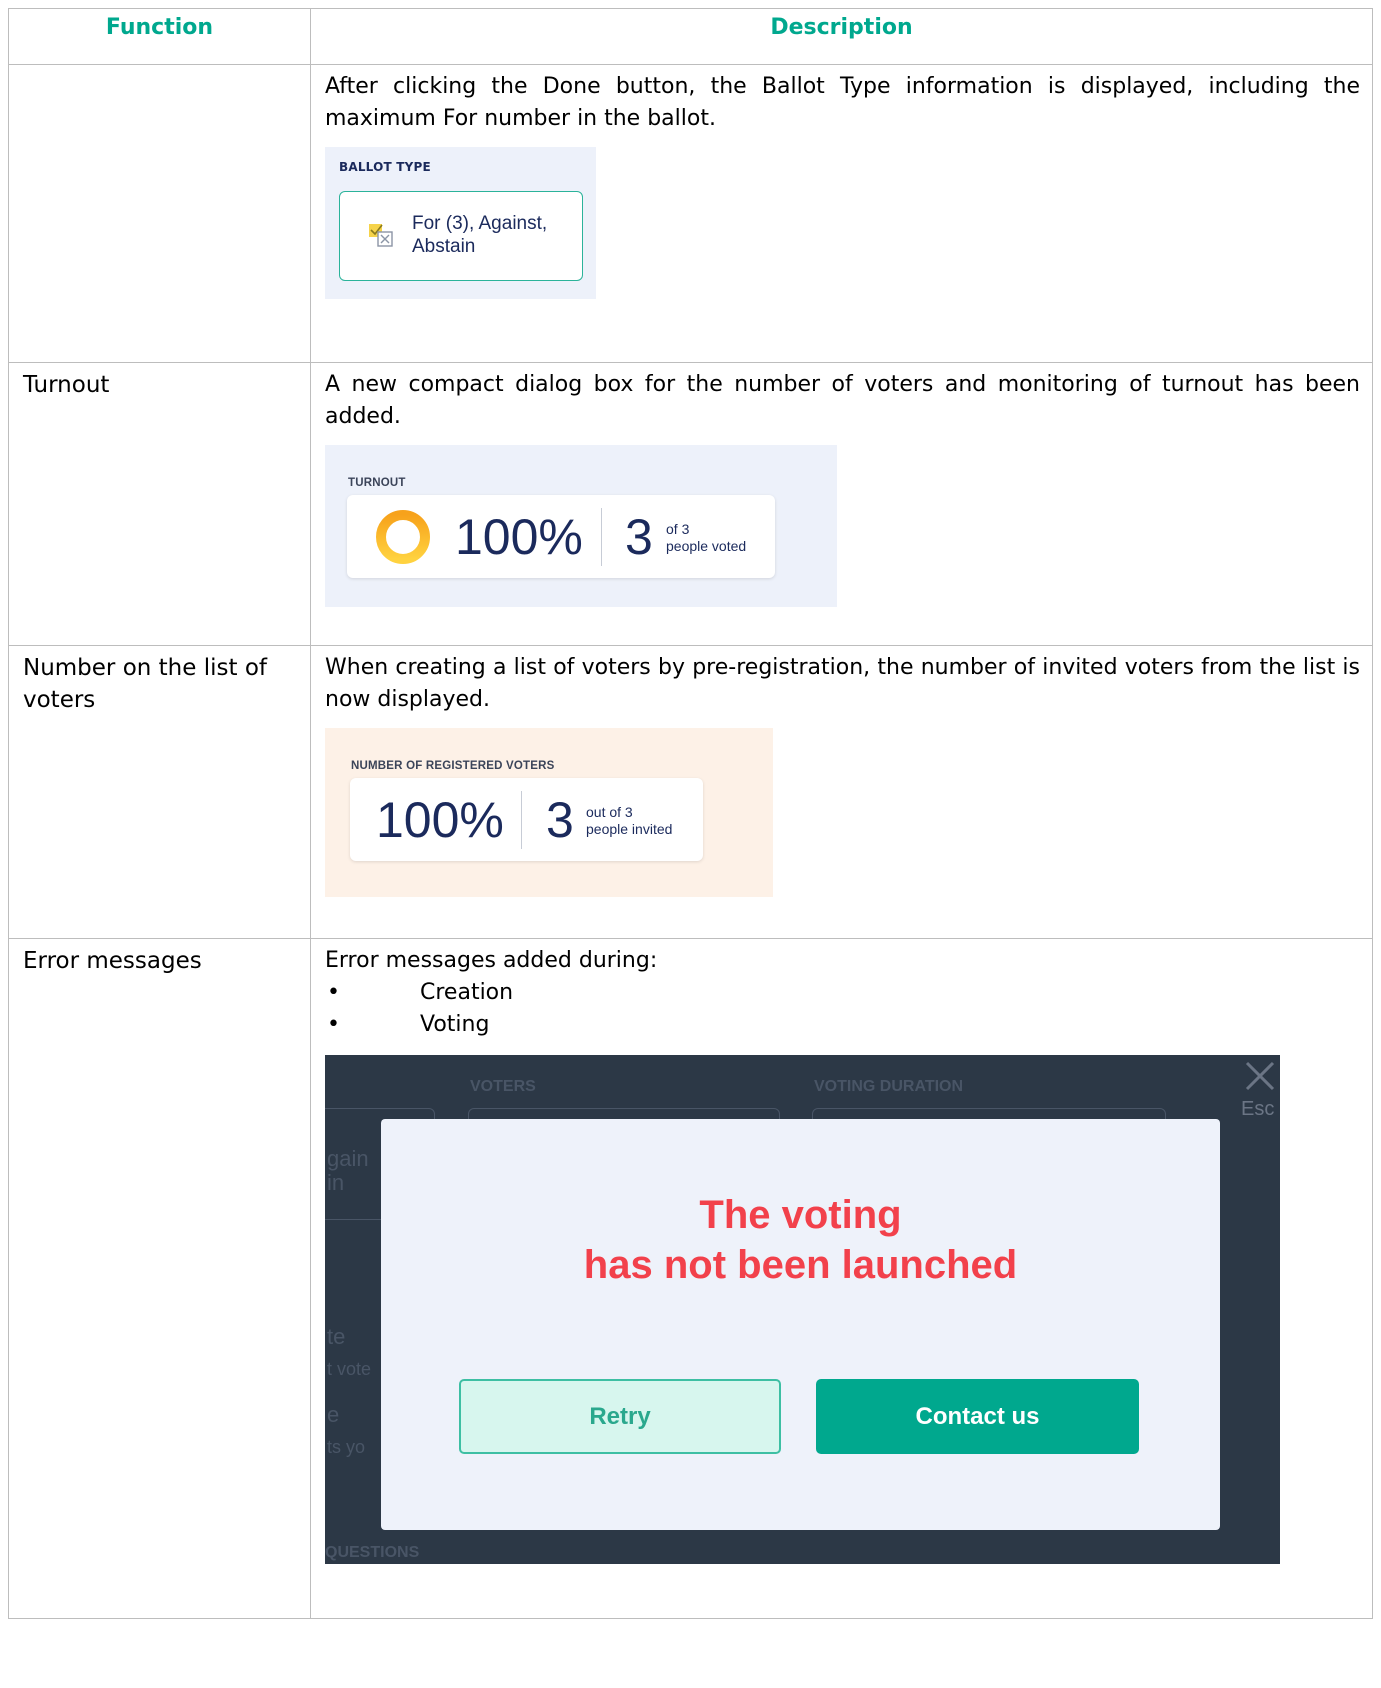 The width and height of the screenshot is (1381, 1688). Describe the element at coordinates (403, 537) in the screenshot. I see `turnout-ring-icon` at that location.